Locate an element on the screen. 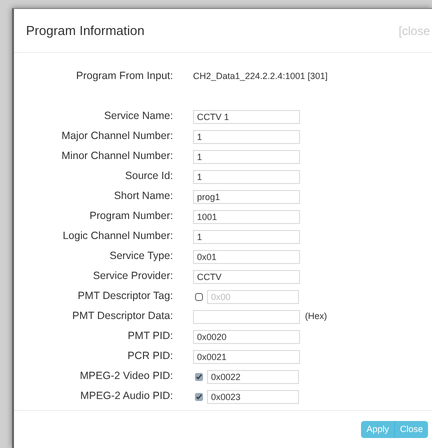 This screenshot has width=432, height=448. unit-label: (Hex) is located at coordinates (316, 317).